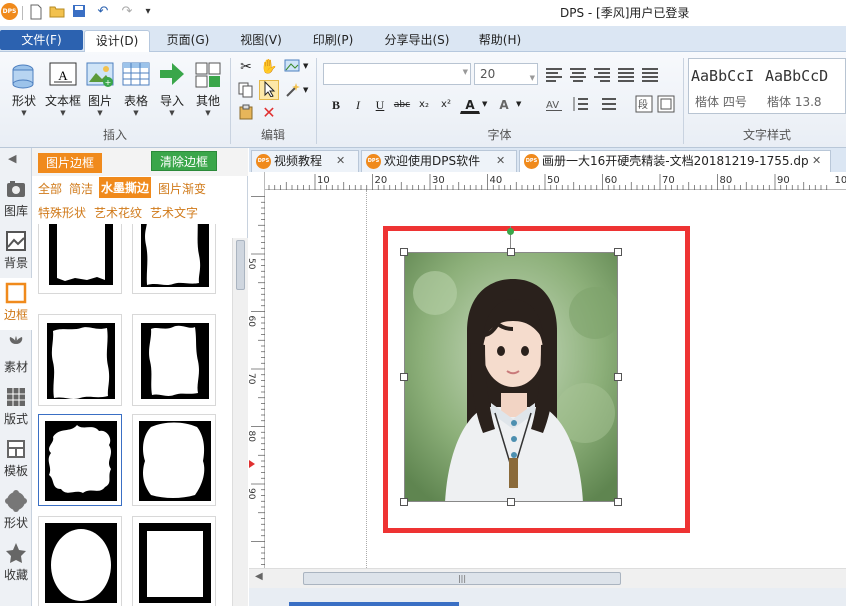 The height and width of the screenshot is (606, 846). I want to click on paragraph-align-group, so click(602, 74).